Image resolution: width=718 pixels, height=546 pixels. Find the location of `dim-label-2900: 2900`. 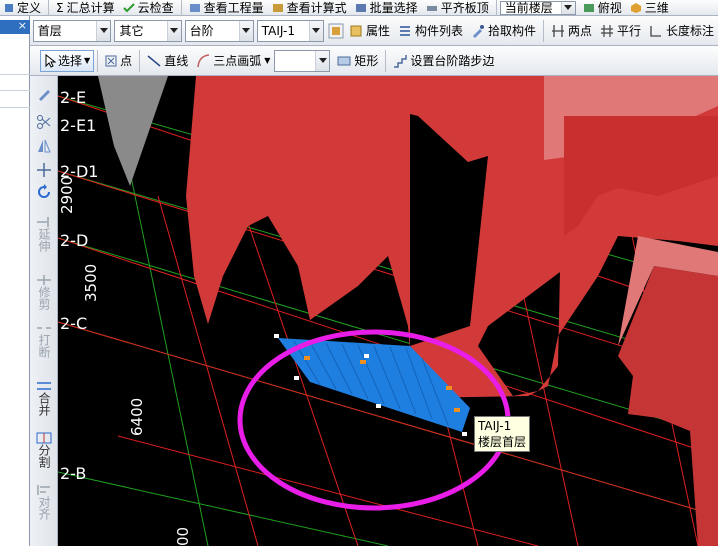

dim-label-2900: 2900 is located at coordinates (67, 194).